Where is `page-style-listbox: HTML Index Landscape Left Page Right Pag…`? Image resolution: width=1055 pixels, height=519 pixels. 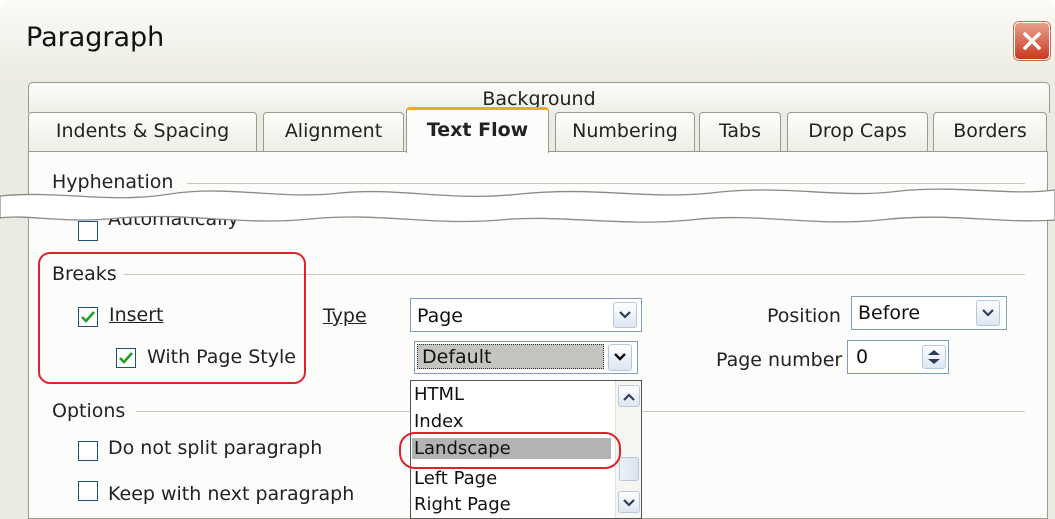 page-style-listbox: HTML Index Landscape Left Page Right Pag… is located at coordinates (526, 449).